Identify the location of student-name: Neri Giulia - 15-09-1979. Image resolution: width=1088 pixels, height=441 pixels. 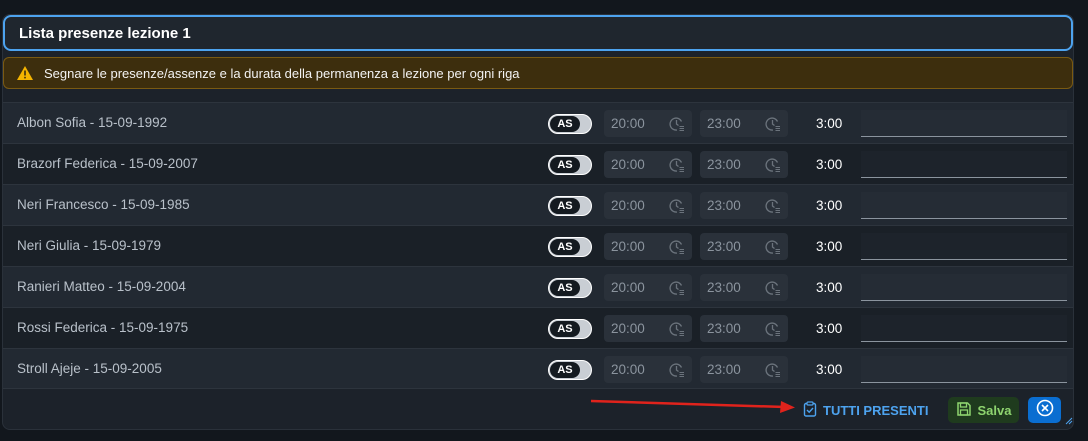
(89, 245).